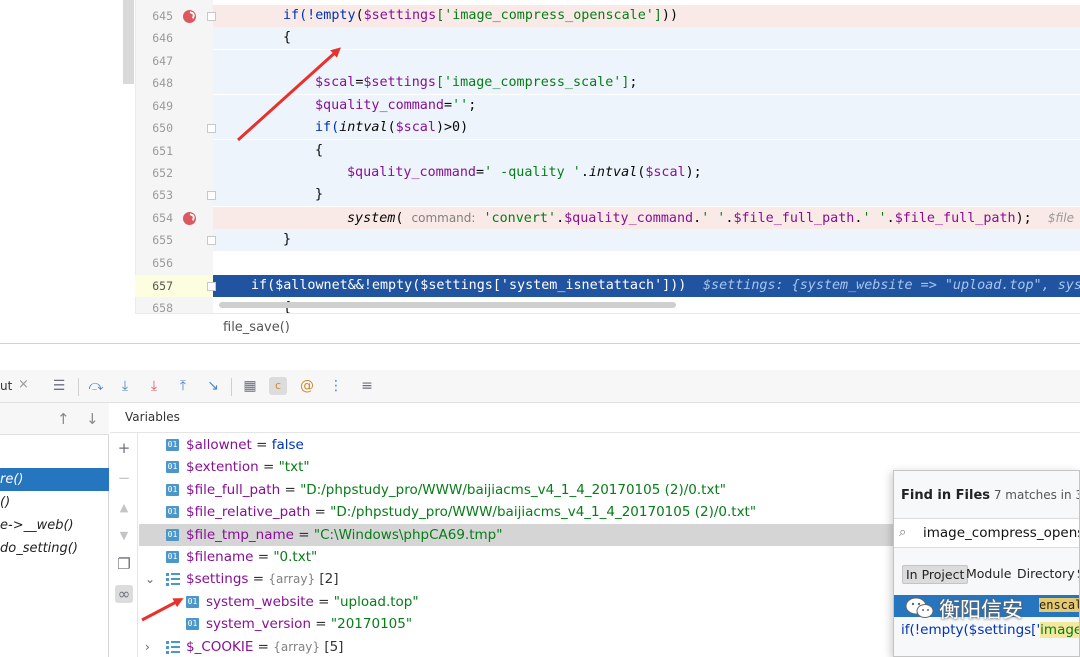 Image resolution: width=1080 pixels, height=657 pixels. Describe the element at coordinates (63, 419) in the screenshot. I see `arrow-up-icon: ↑` at that location.